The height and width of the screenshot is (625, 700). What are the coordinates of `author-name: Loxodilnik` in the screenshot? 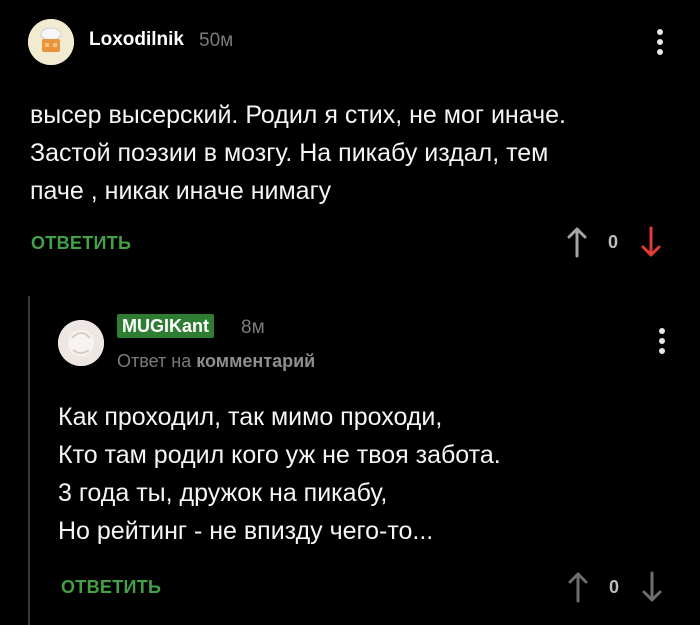 It's located at (136, 40).